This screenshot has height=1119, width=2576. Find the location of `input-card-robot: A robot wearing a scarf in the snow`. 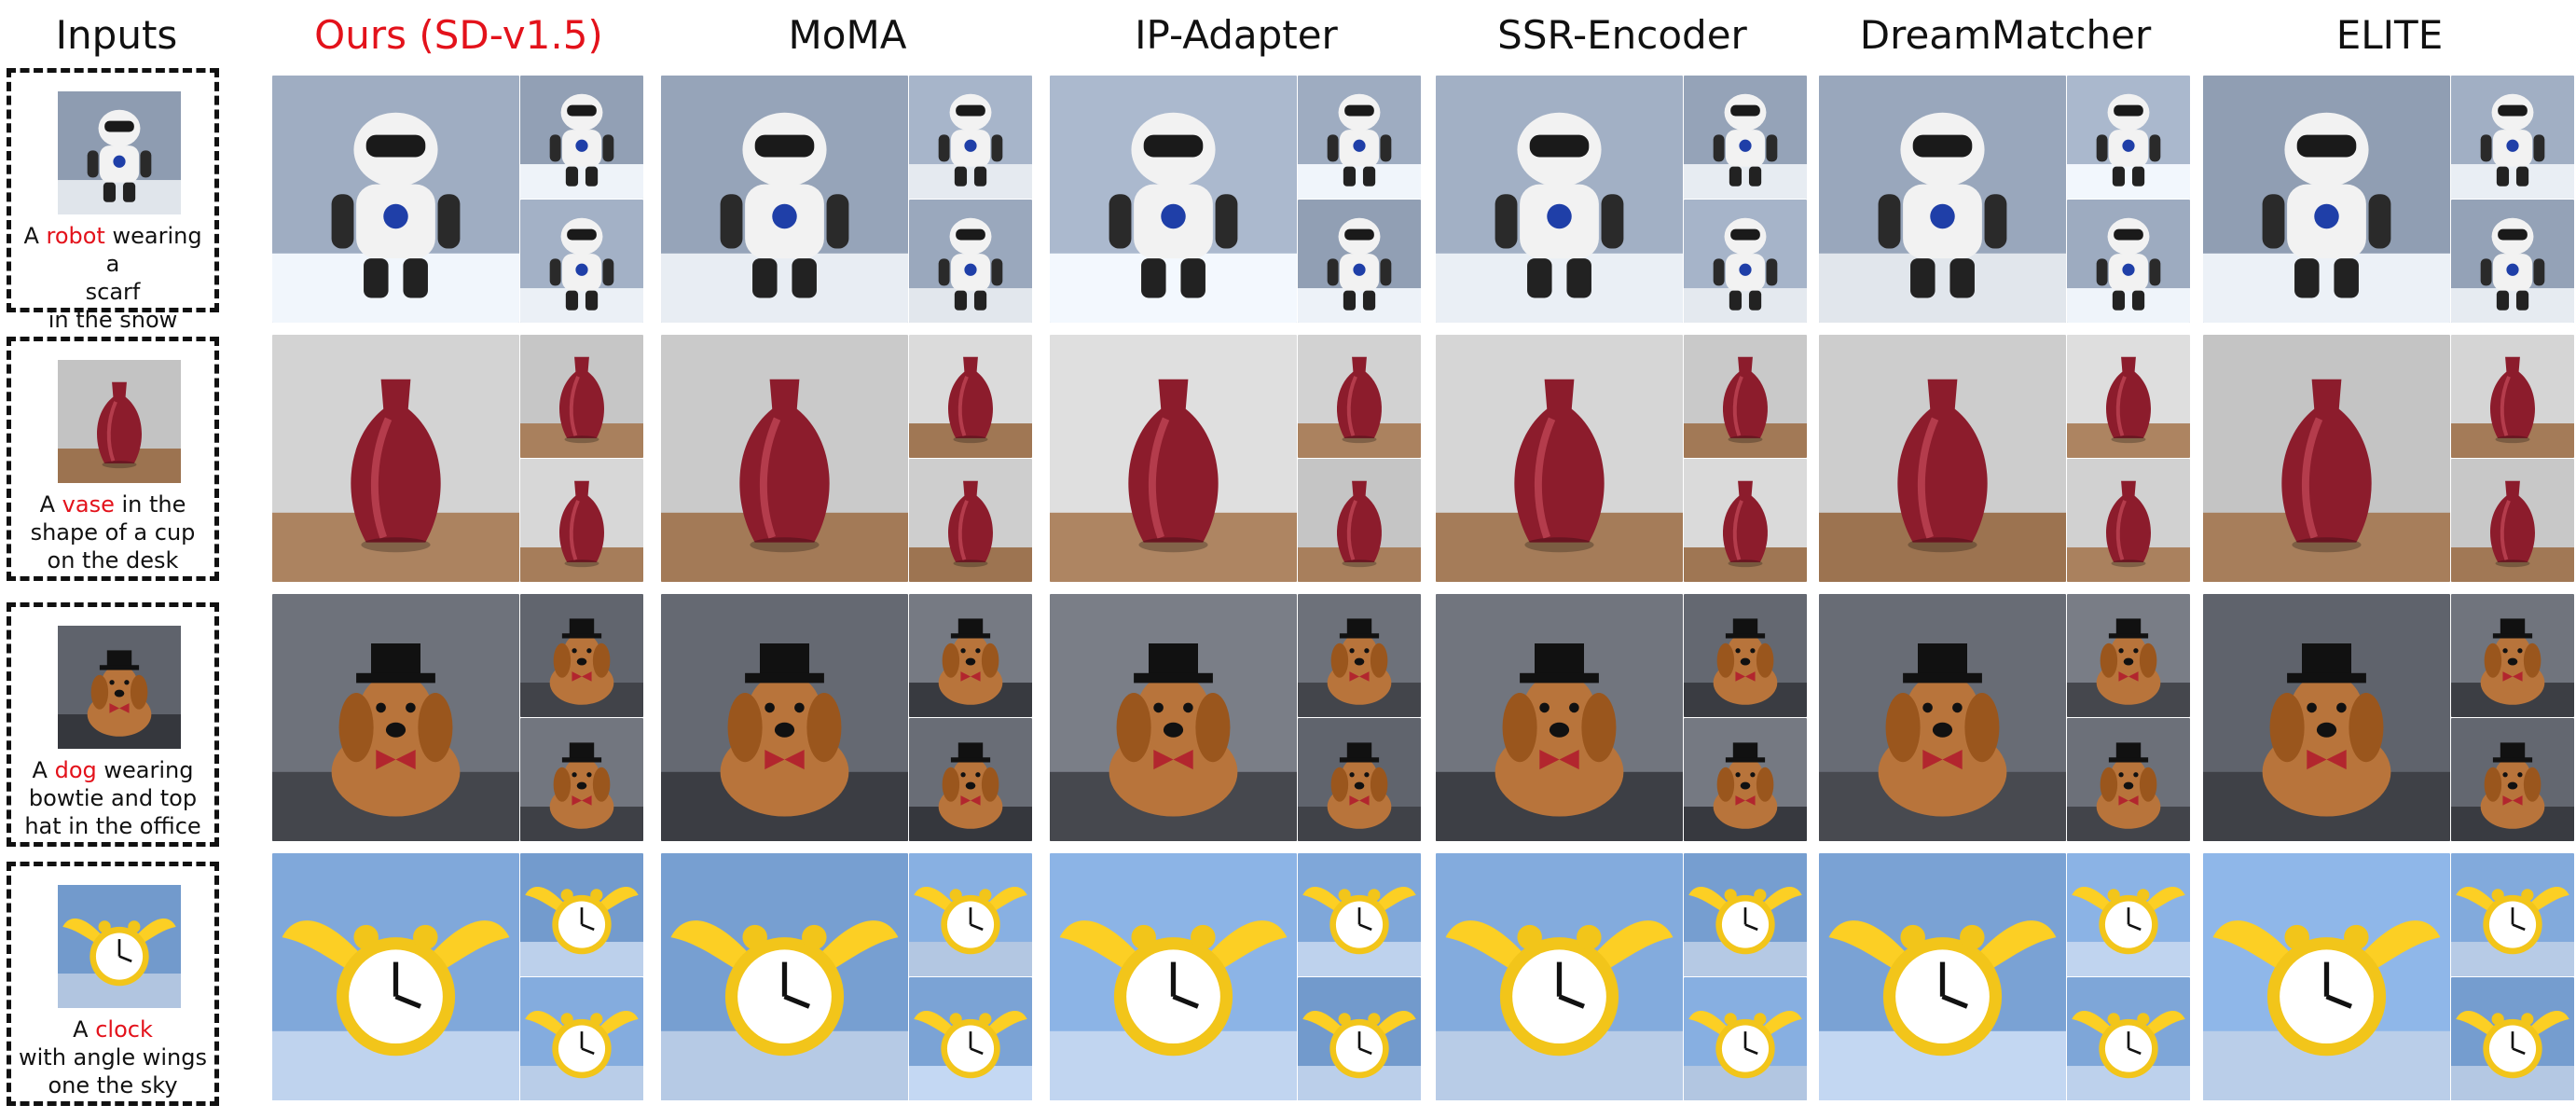

input-card-robot: A robot wearing a scarf in the snow is located at coordinates (113, 200).